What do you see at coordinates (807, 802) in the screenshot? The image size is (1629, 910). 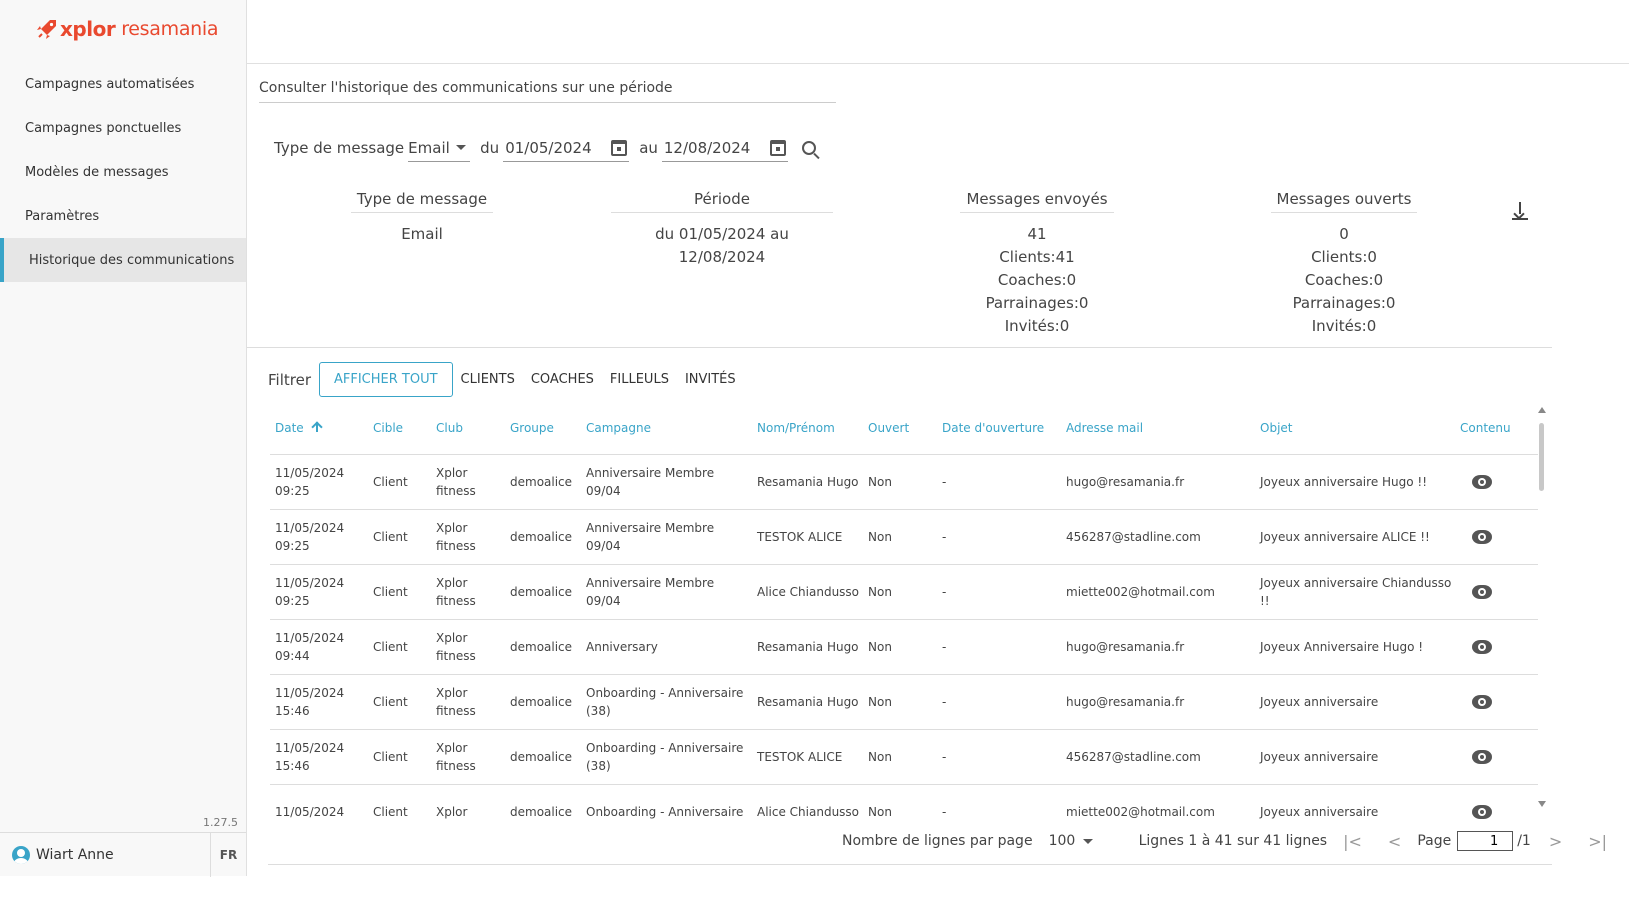 I see `cell-nom: Alice Chiandusso` at bounding box center [807, 802].